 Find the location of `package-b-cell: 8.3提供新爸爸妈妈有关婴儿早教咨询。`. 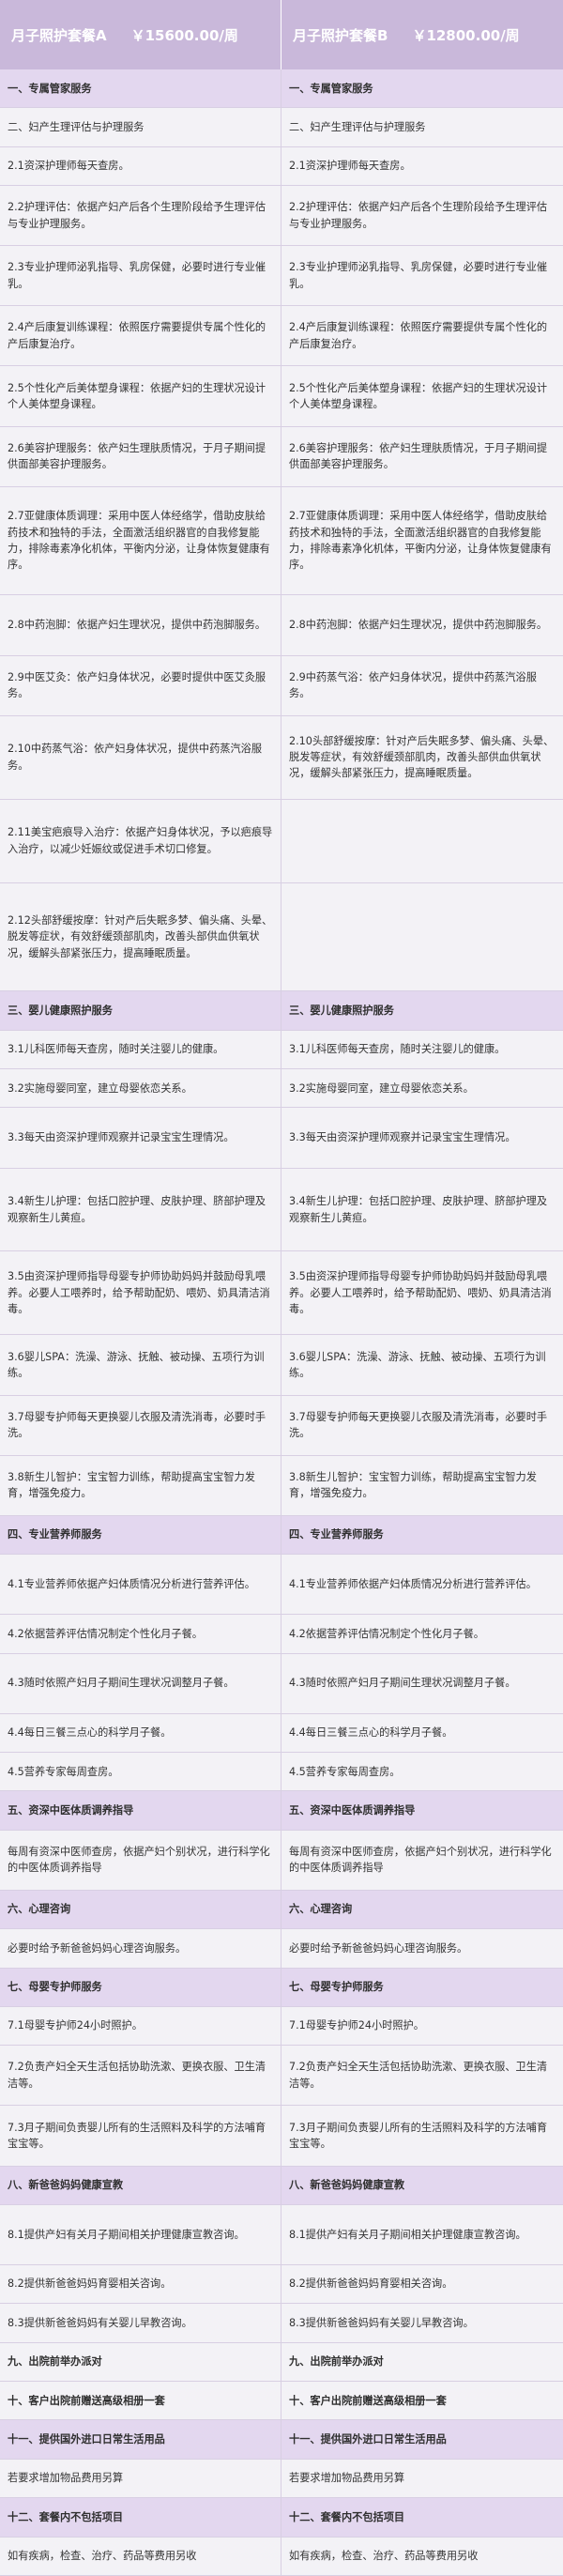

package-b-cell: 8.3提供新爸爸妈妈有关婴儿早教咨询。 is located at coordinates (422, 2324).